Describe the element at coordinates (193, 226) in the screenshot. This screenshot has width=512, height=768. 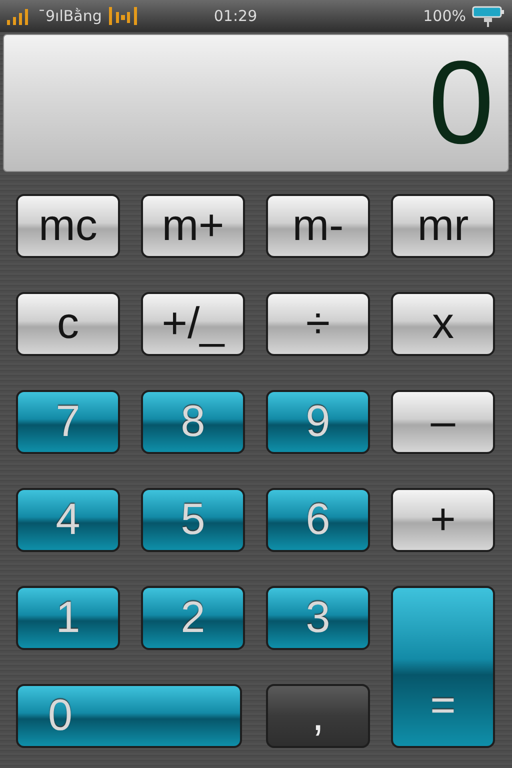
I see `calculator-key: m+` at that location.